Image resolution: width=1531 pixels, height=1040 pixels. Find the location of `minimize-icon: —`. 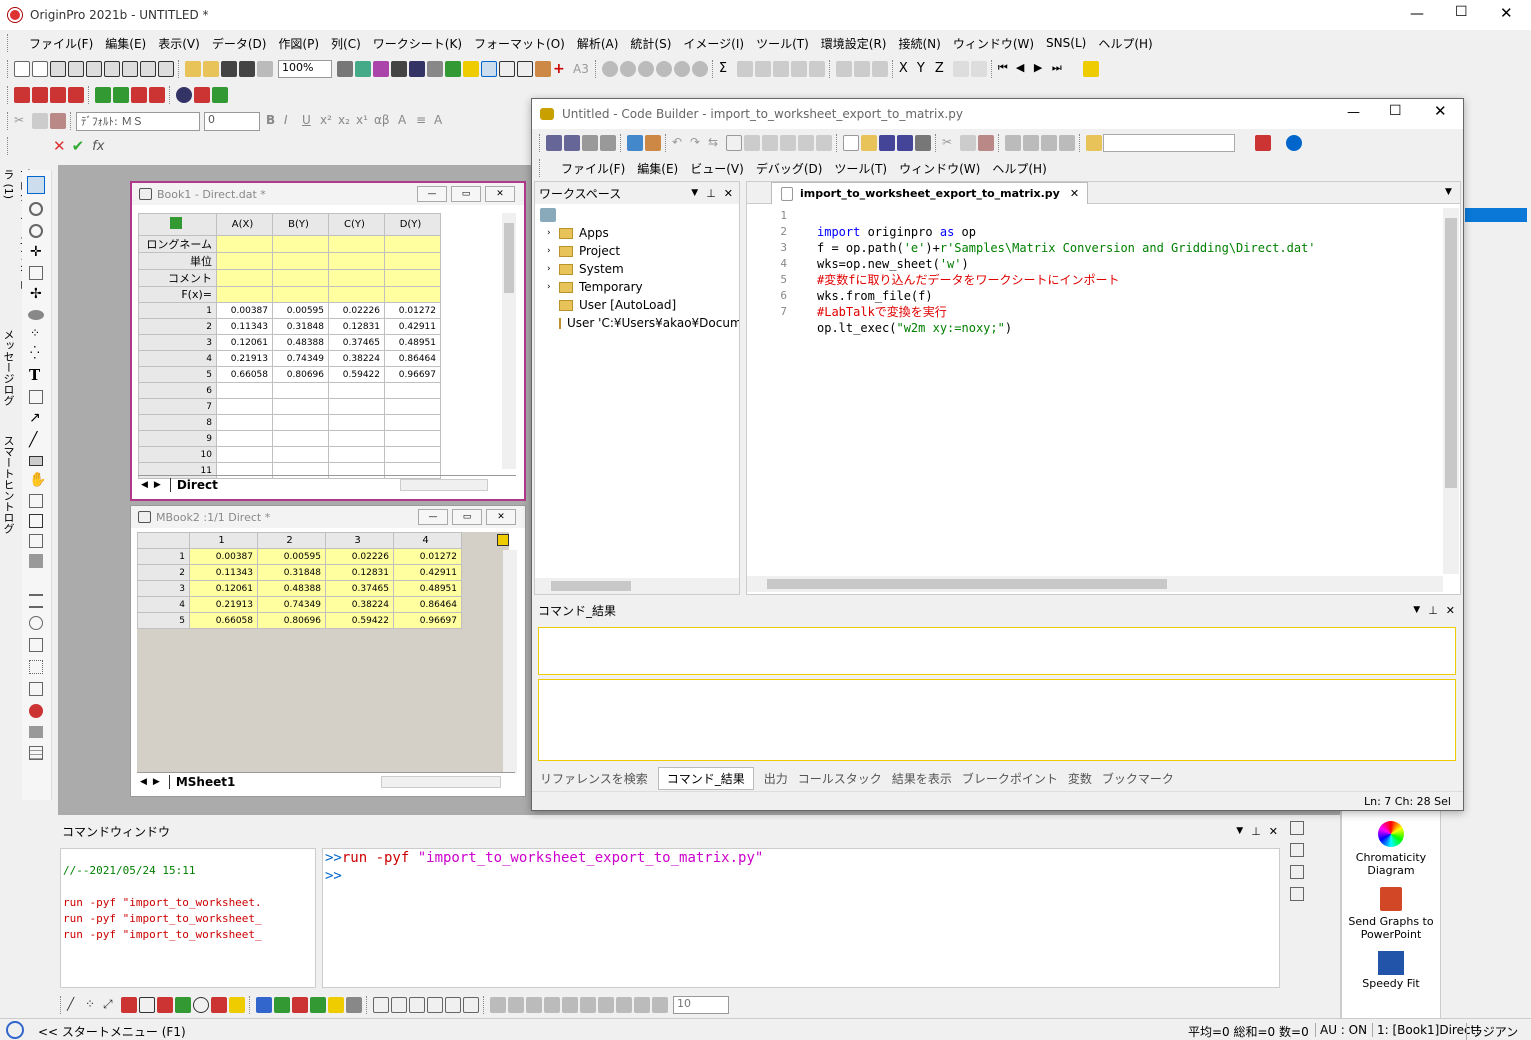

minimize-icon: — is located at coordinates (1417, 14).